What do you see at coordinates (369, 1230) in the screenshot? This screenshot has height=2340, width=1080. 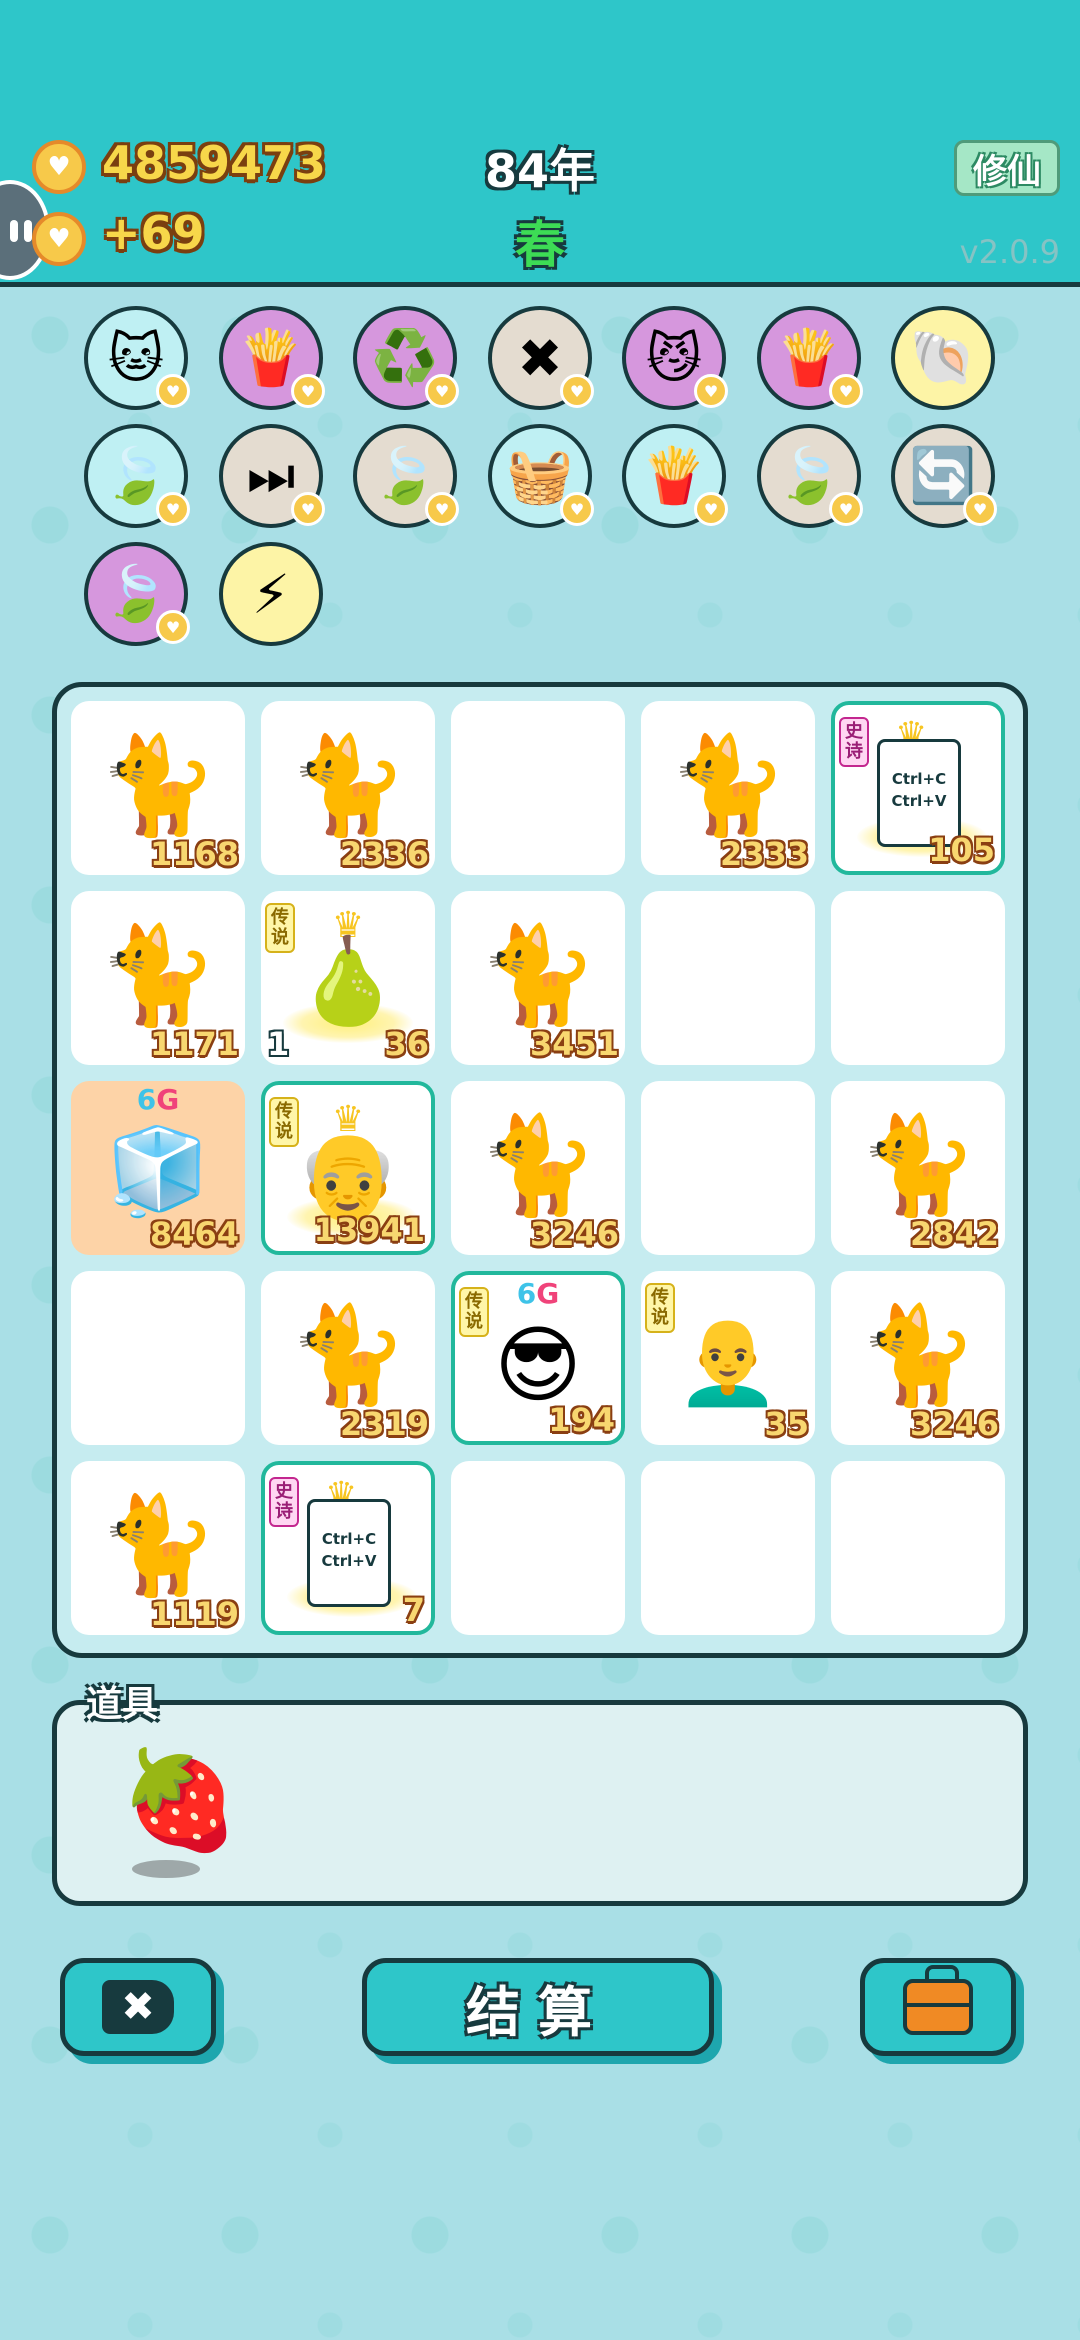 I see `cell-value: 13941` at bounding box center [369, 1230].